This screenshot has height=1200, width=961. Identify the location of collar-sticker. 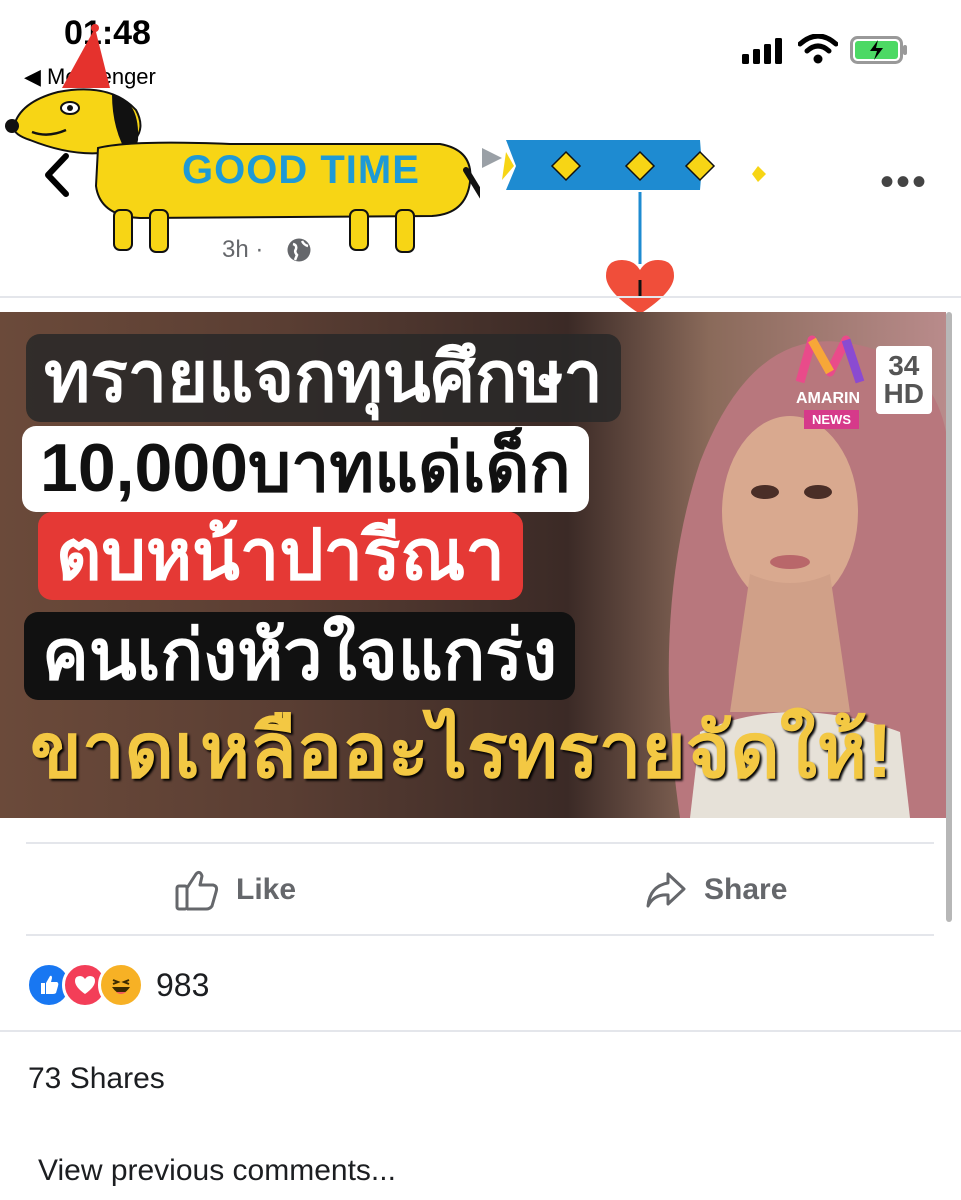
(624, 227).